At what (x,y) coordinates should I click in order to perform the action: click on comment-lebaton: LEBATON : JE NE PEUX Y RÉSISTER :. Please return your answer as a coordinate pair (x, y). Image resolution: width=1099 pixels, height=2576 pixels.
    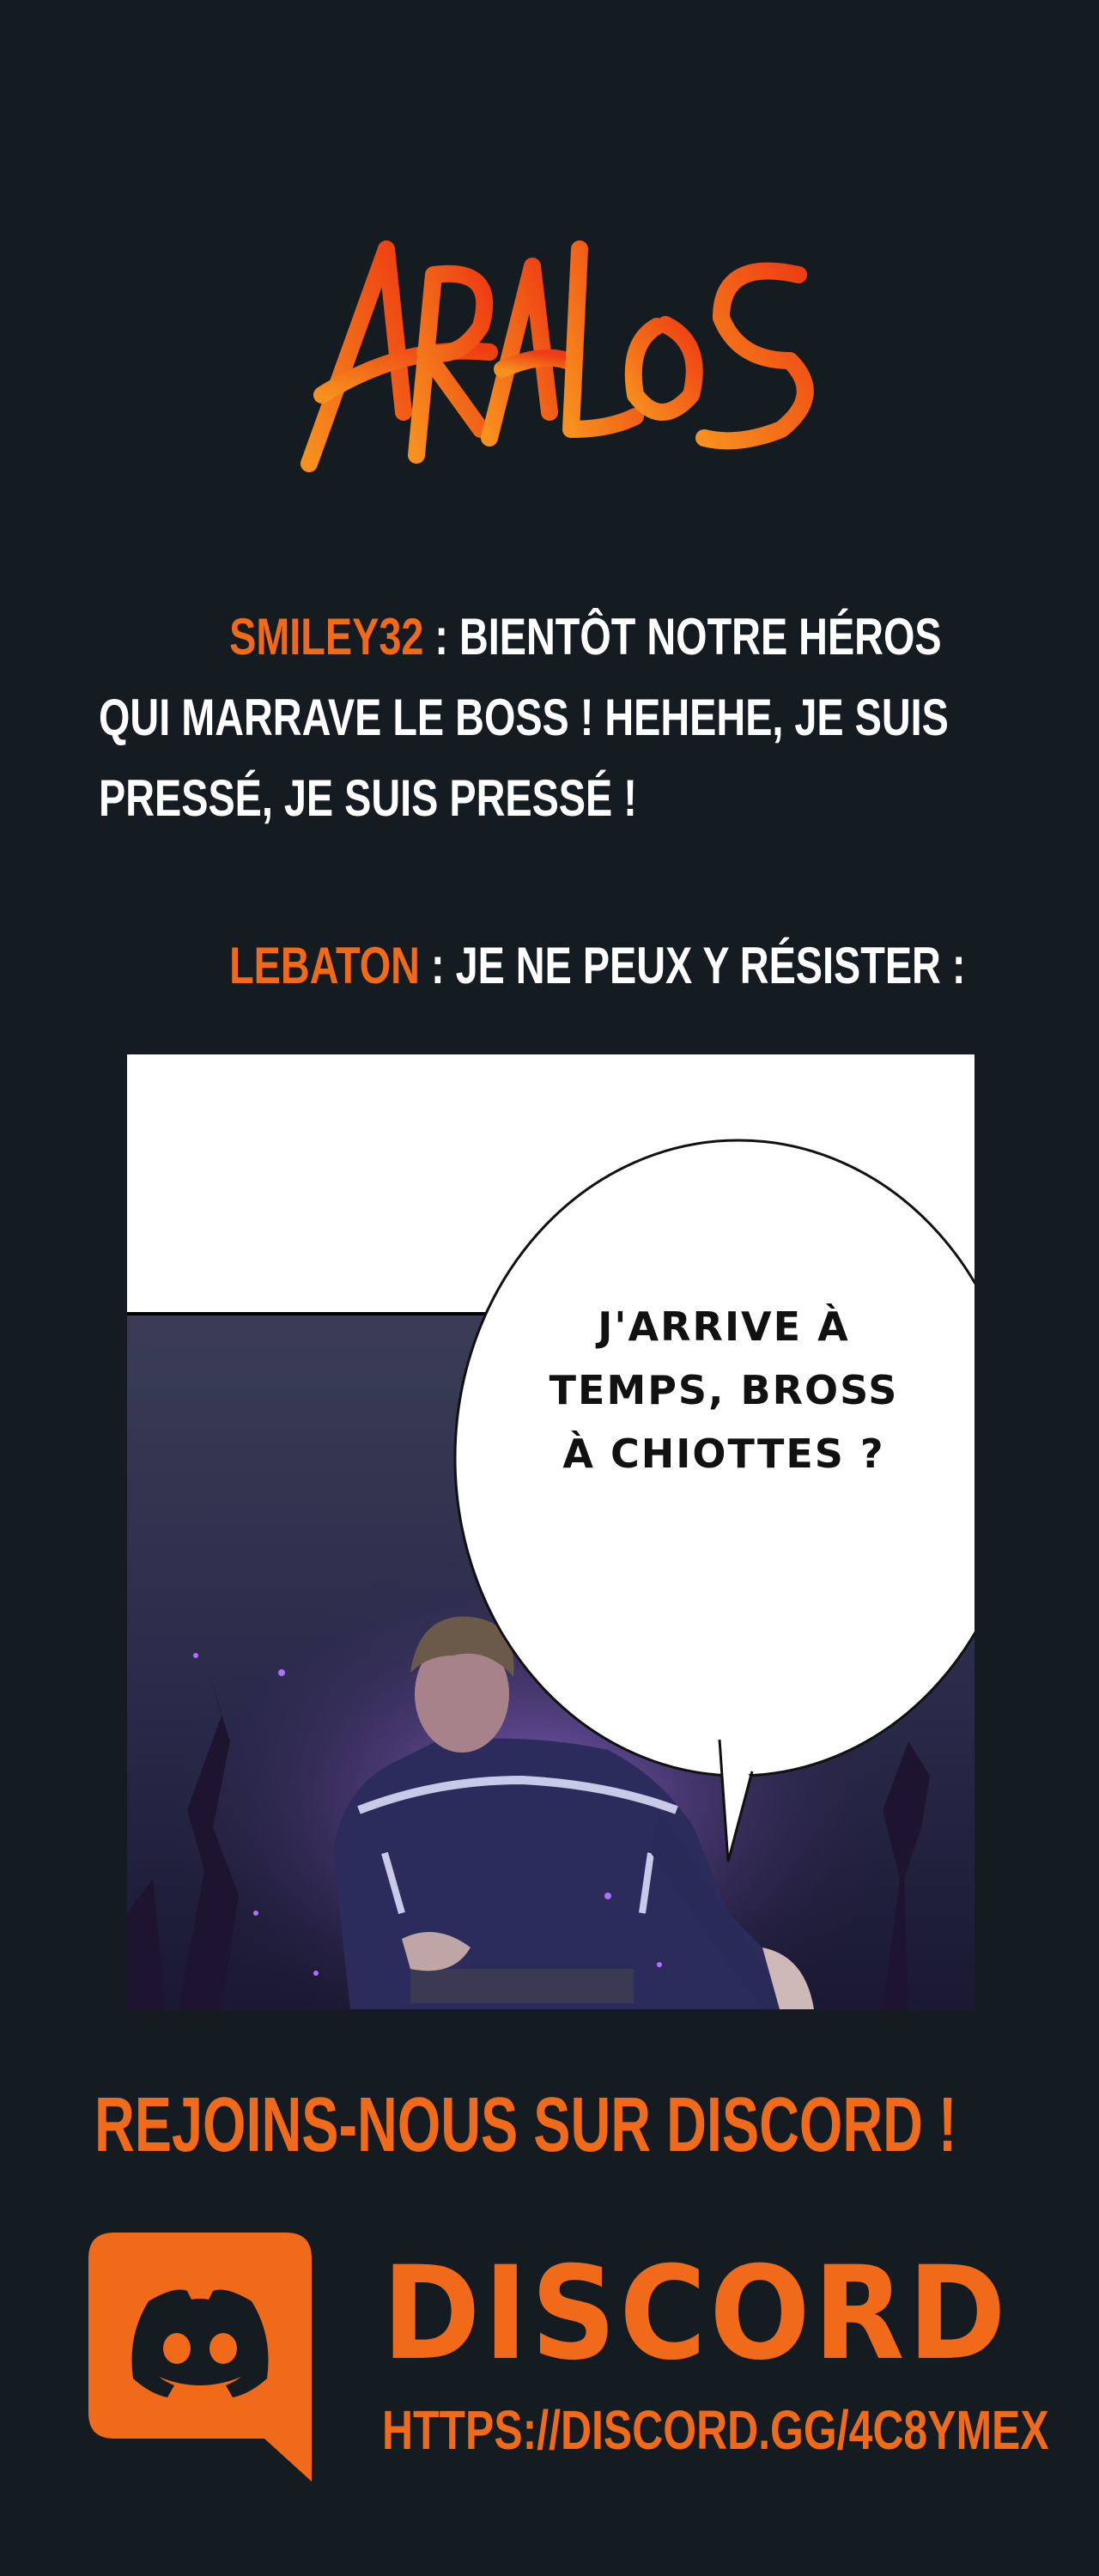
    Looking at the image, I should click on (554, 966).